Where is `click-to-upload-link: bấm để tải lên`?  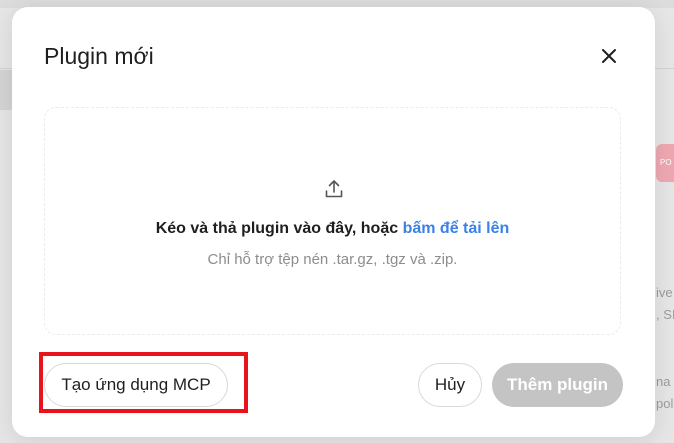
click-to-upload-link: bấm để tải lên is located at coordinates (456, 228).